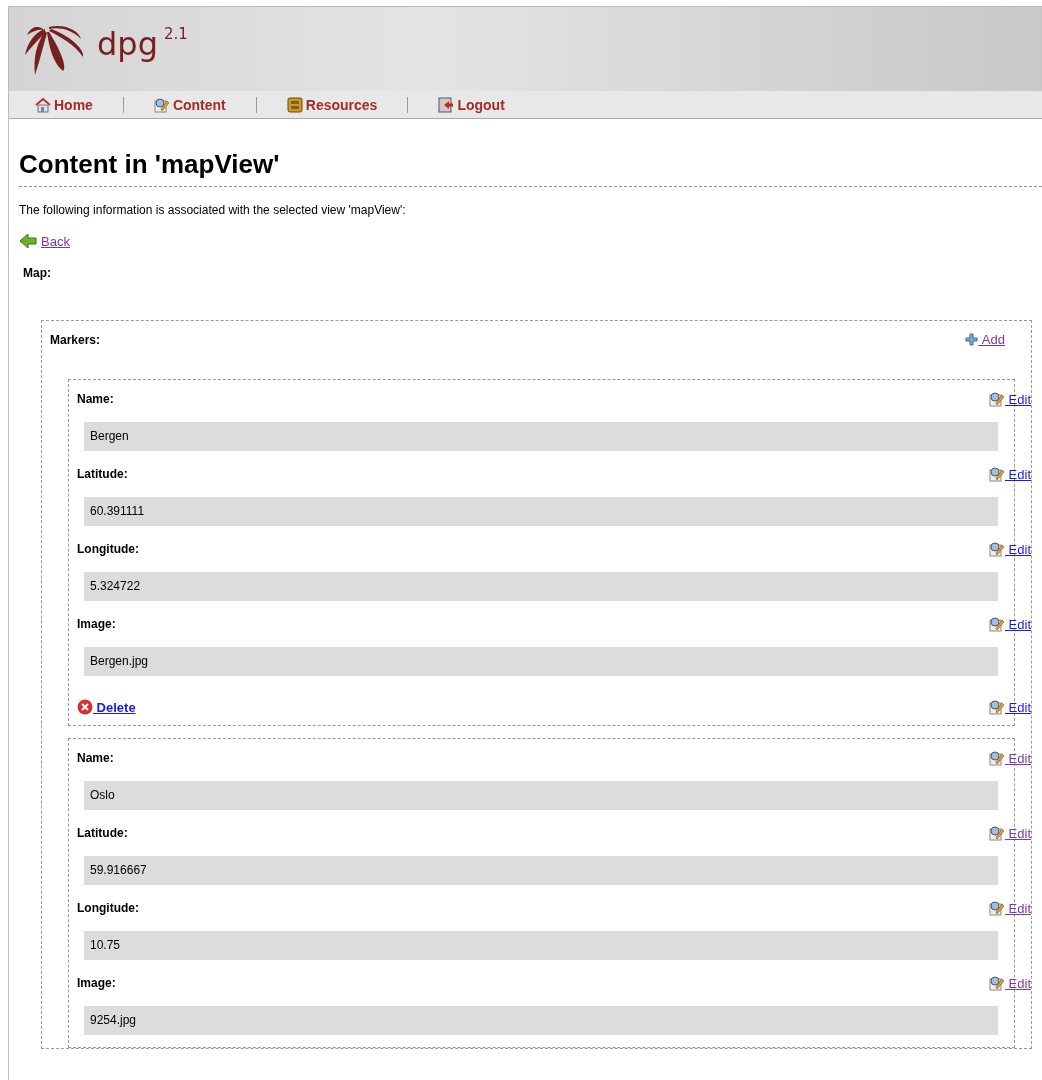  What do you see at coordinates (55, 241) in the screenshot?
I see `back-link: Back` at bounding box center [55, 241].